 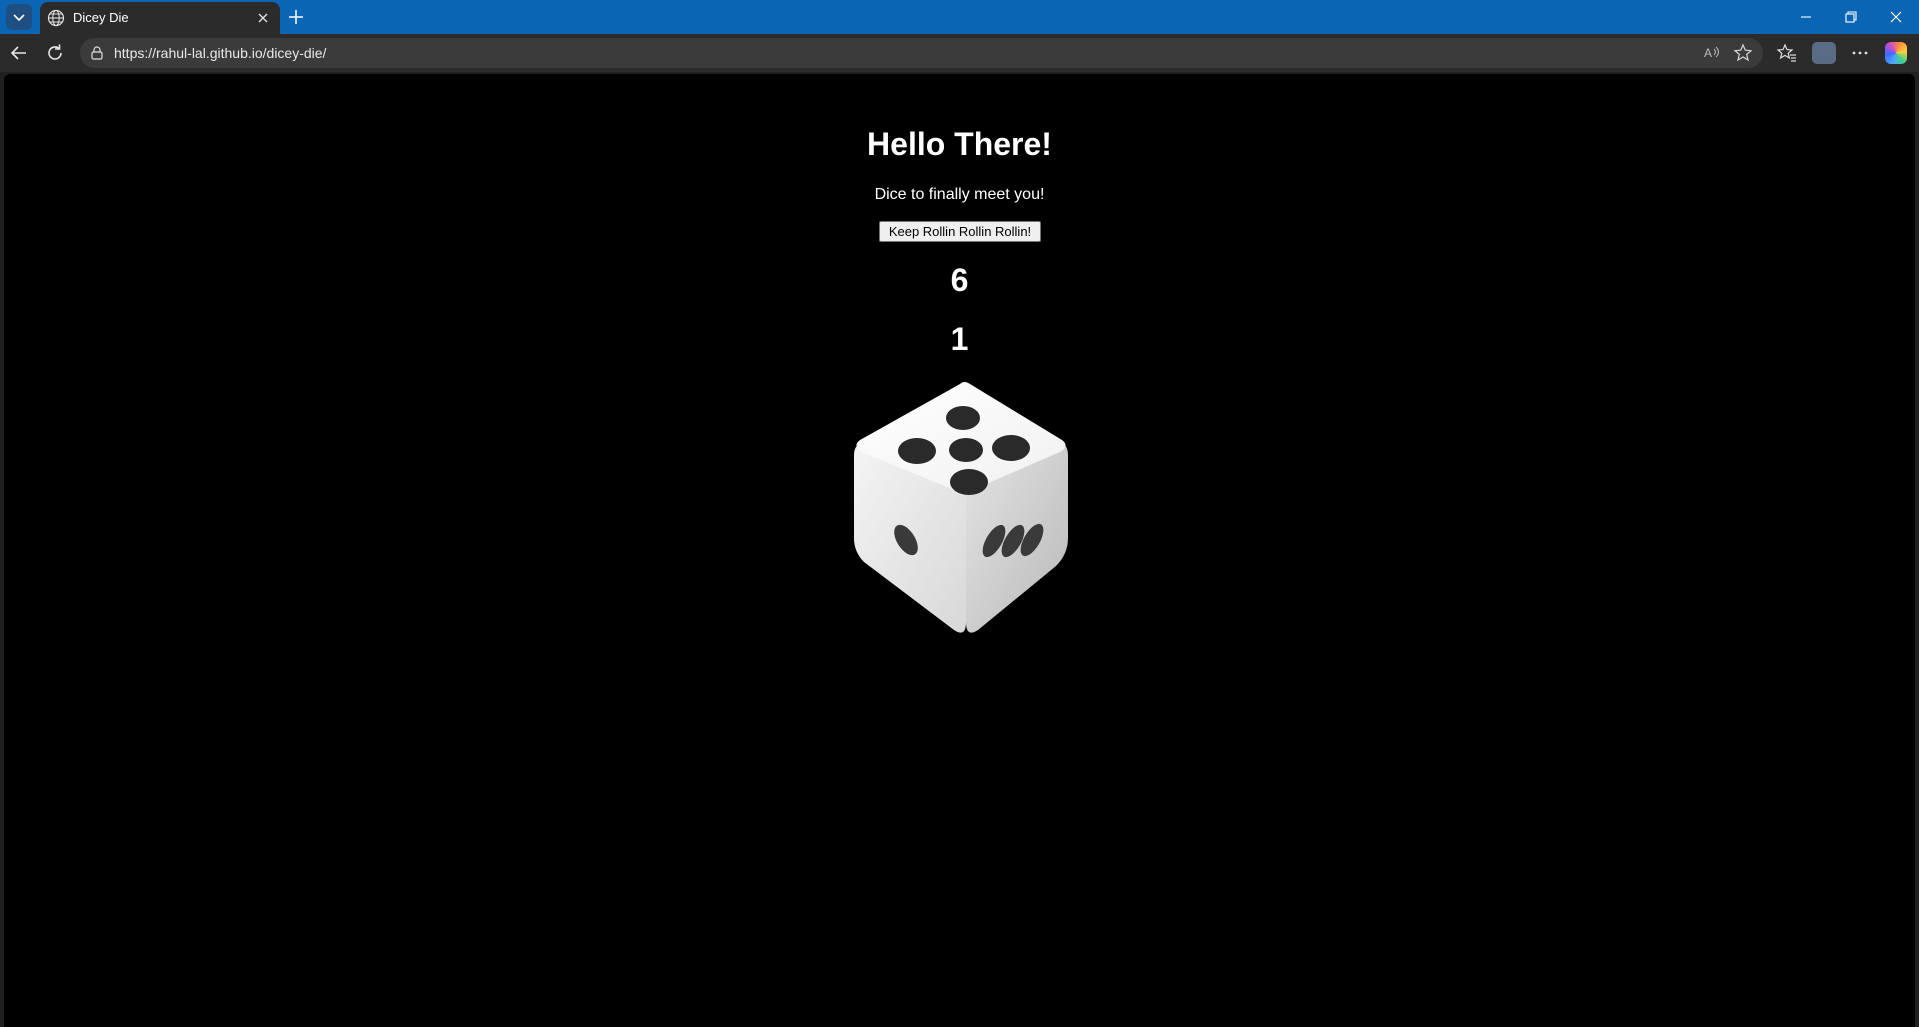 I want to click on close-window-icon, so click(x=1896, y=17).